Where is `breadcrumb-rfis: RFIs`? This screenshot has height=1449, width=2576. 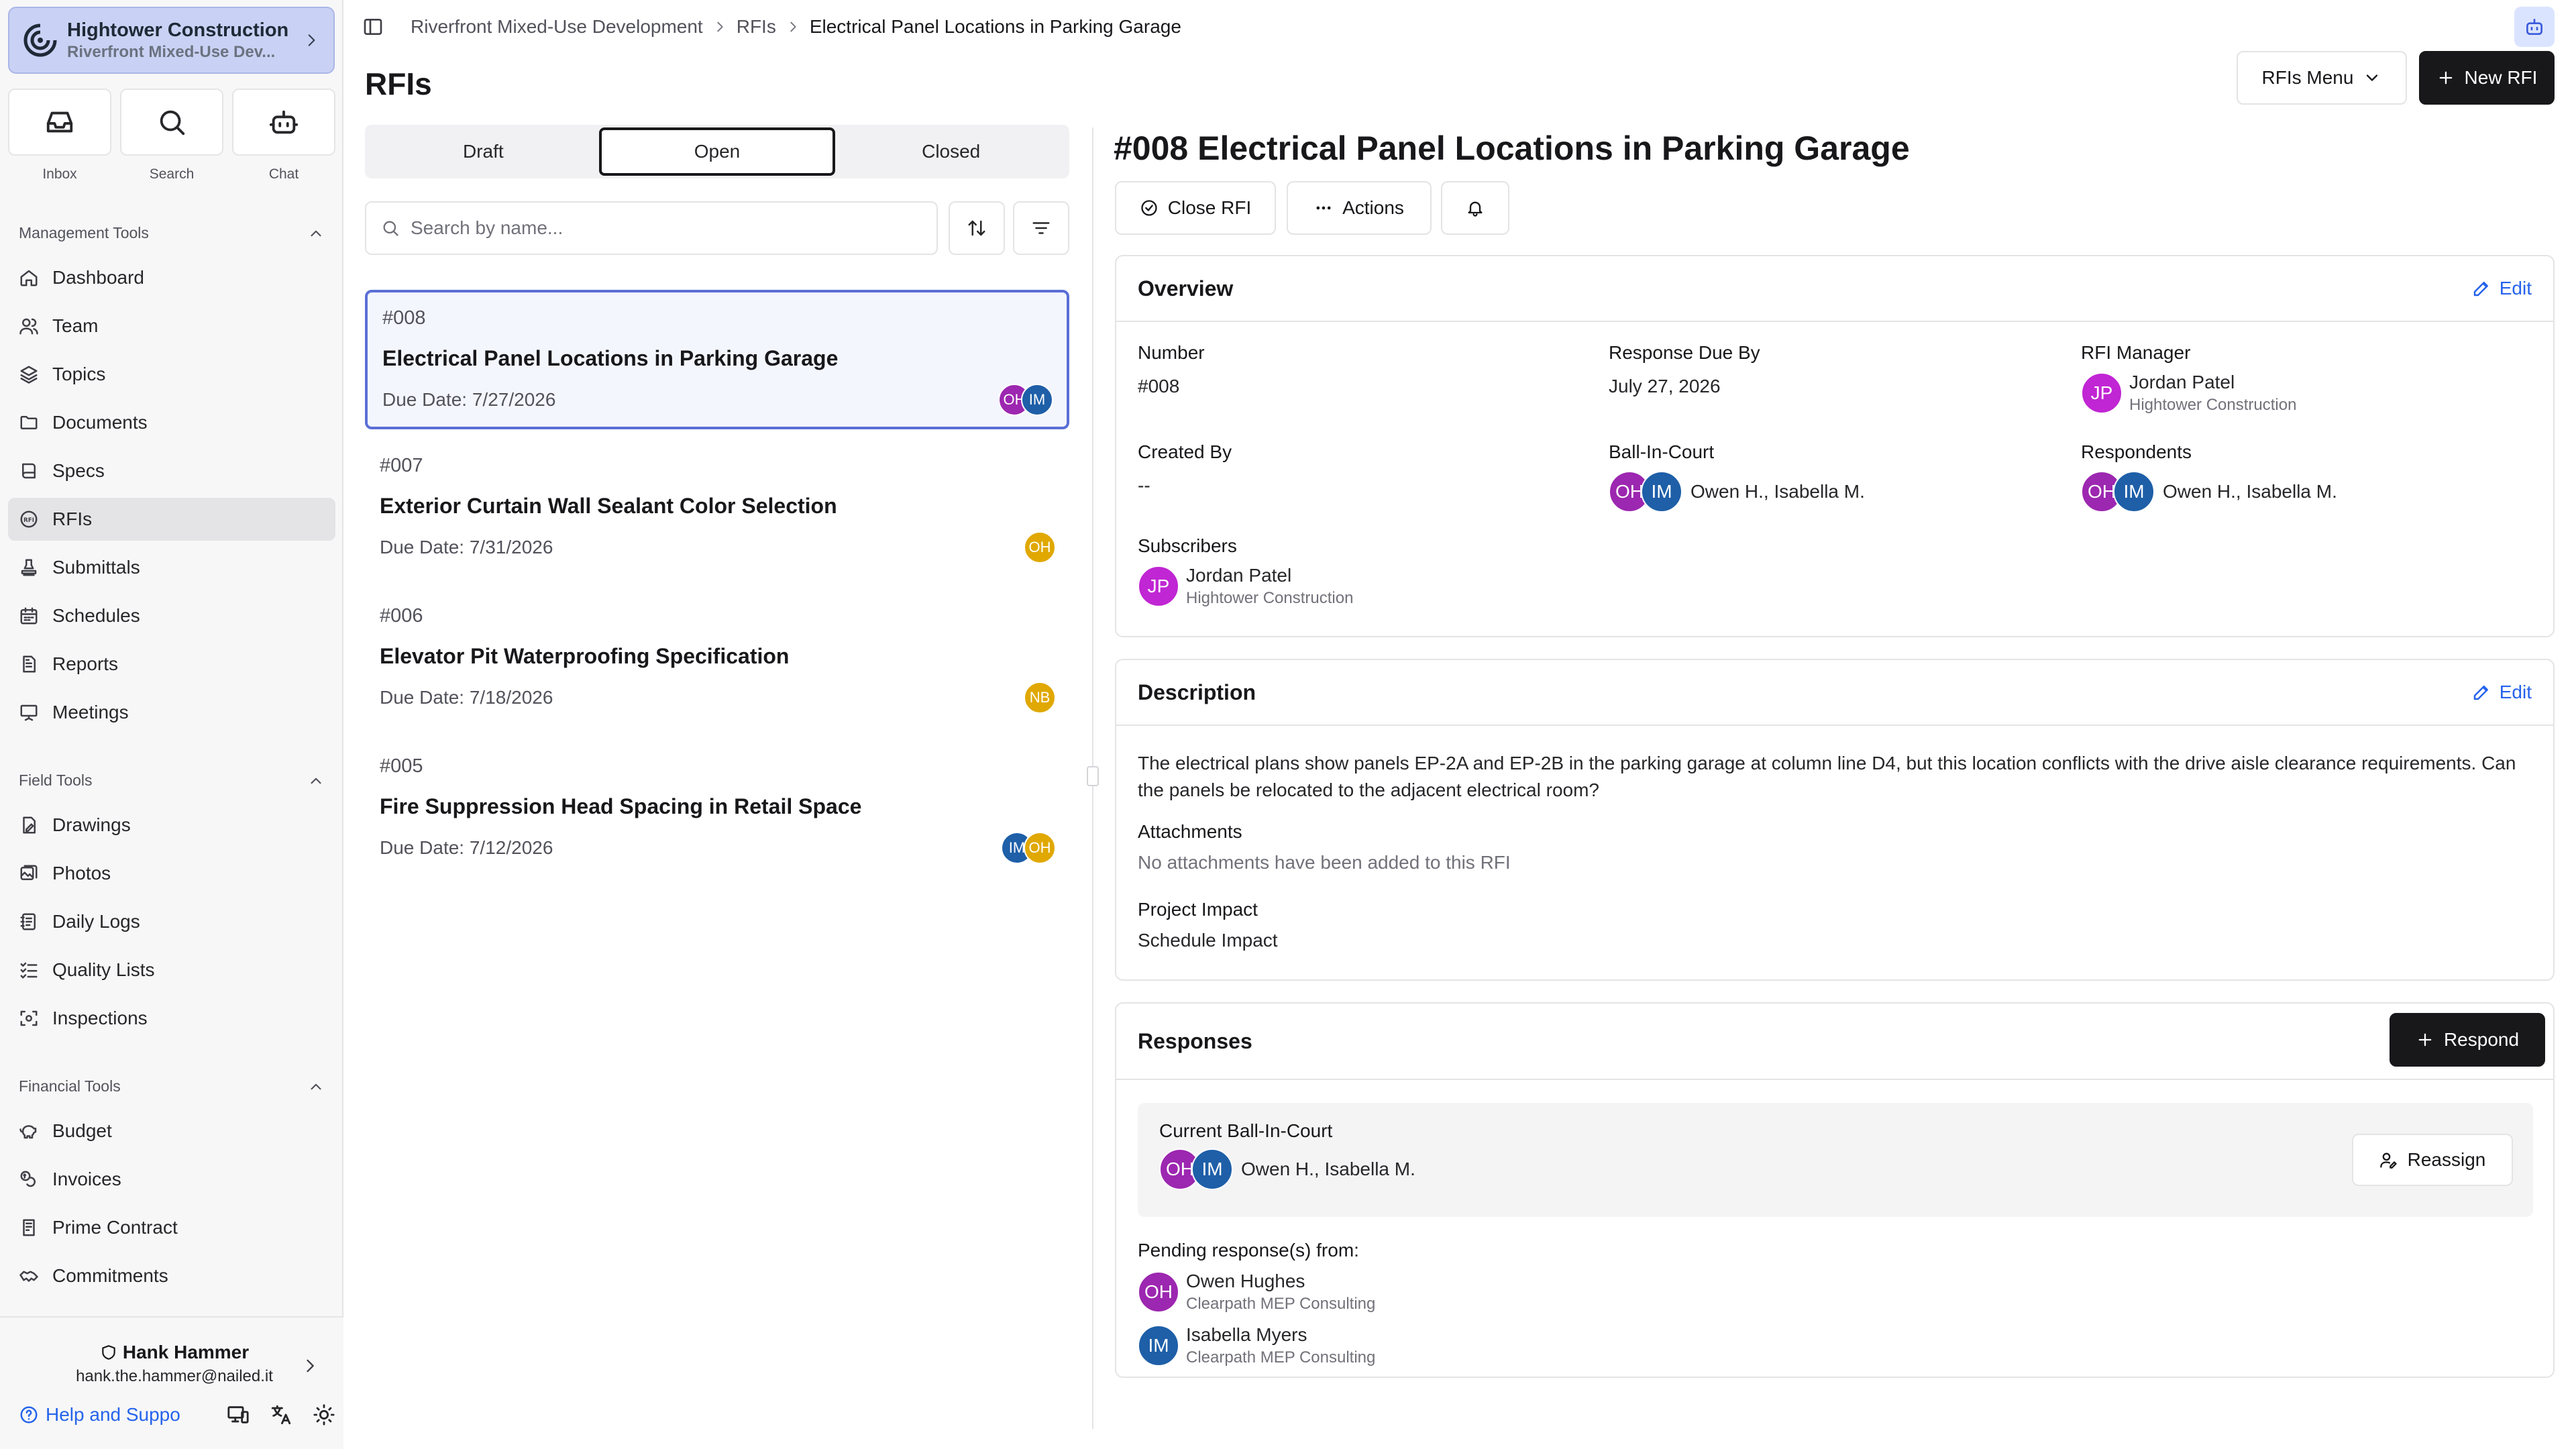 breadcrumb-rfis: RFIs is located at coordinates (756, 27).